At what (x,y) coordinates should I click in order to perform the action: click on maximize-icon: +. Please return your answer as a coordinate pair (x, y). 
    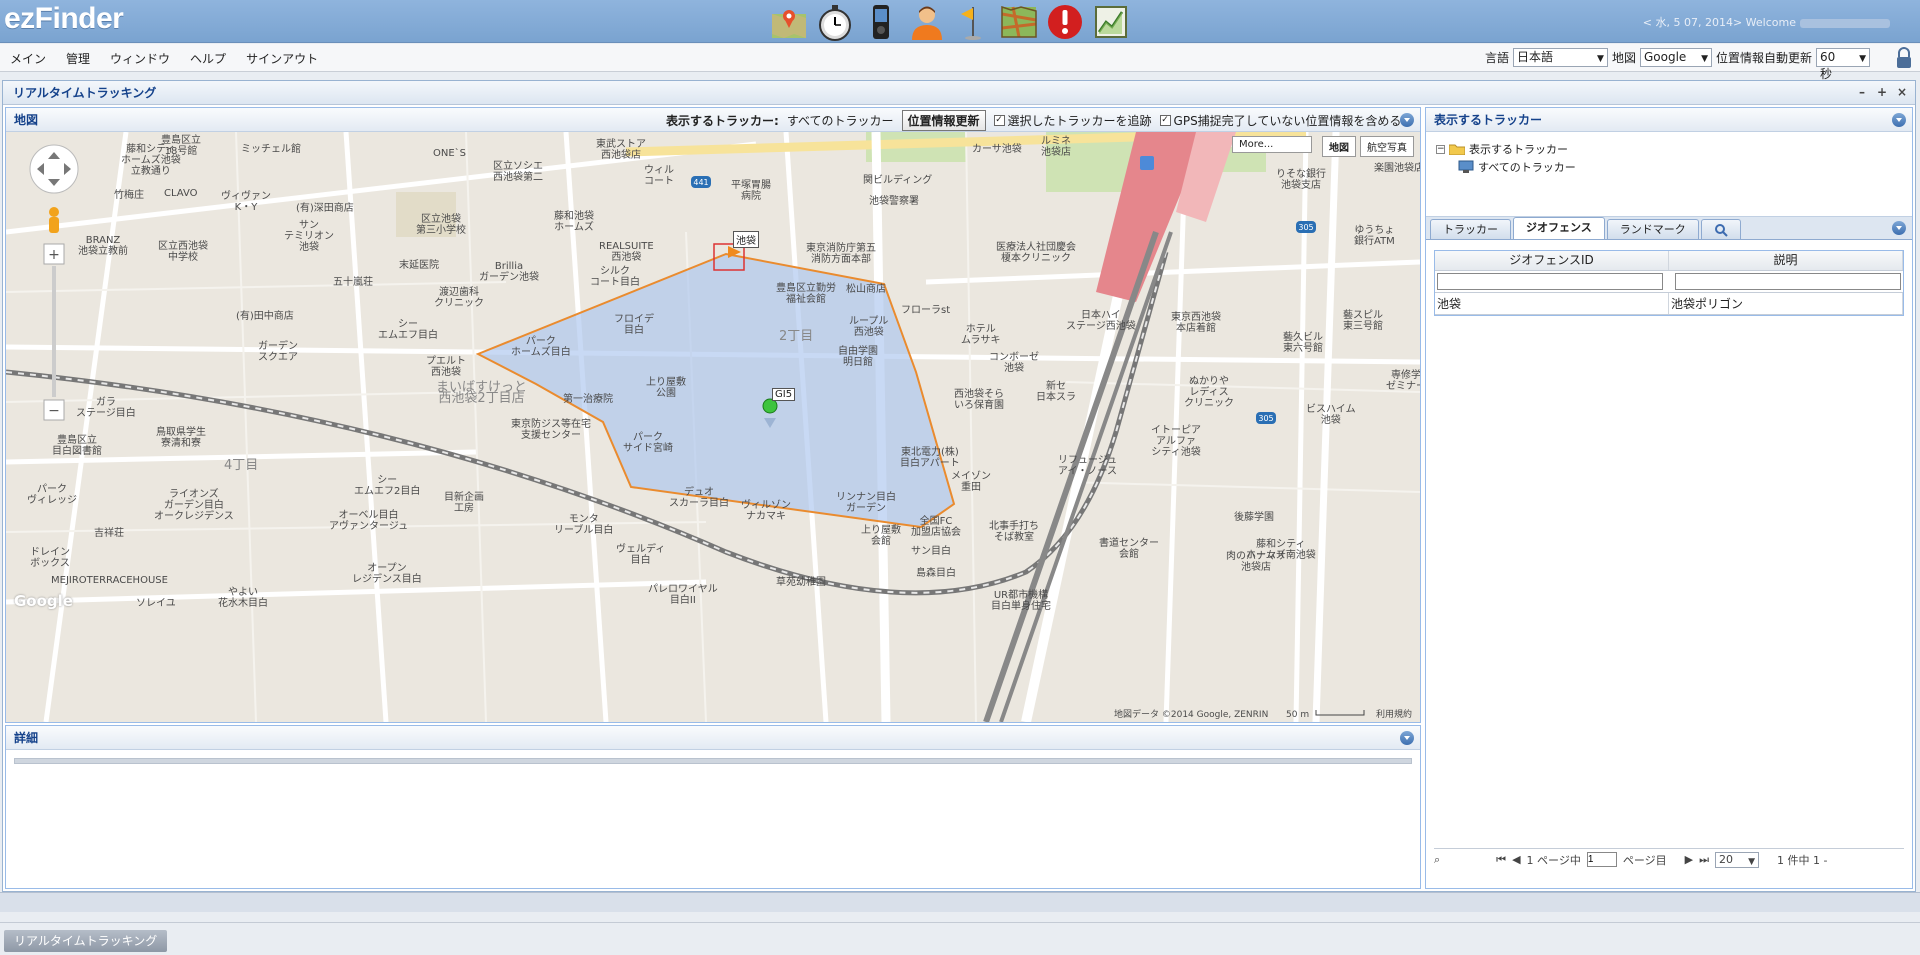
    Looking at the image, I should click on (1882, 93).